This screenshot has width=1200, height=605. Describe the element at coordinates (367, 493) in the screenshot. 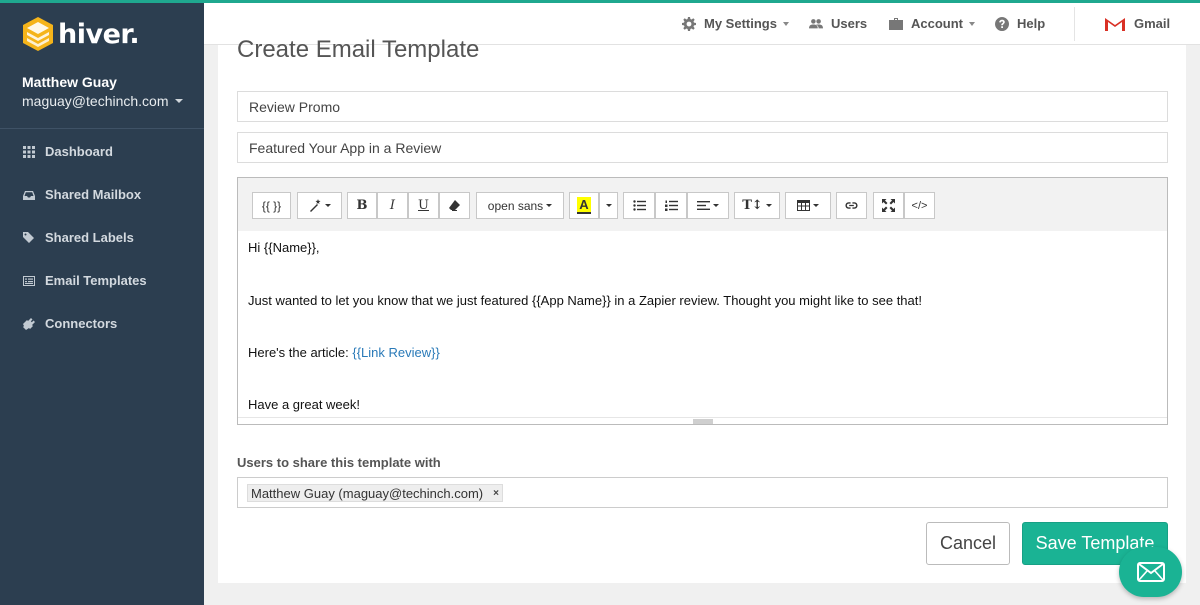

I see `user-chip-label: Matthew Guay (maguay@techinch.com)` at that location.